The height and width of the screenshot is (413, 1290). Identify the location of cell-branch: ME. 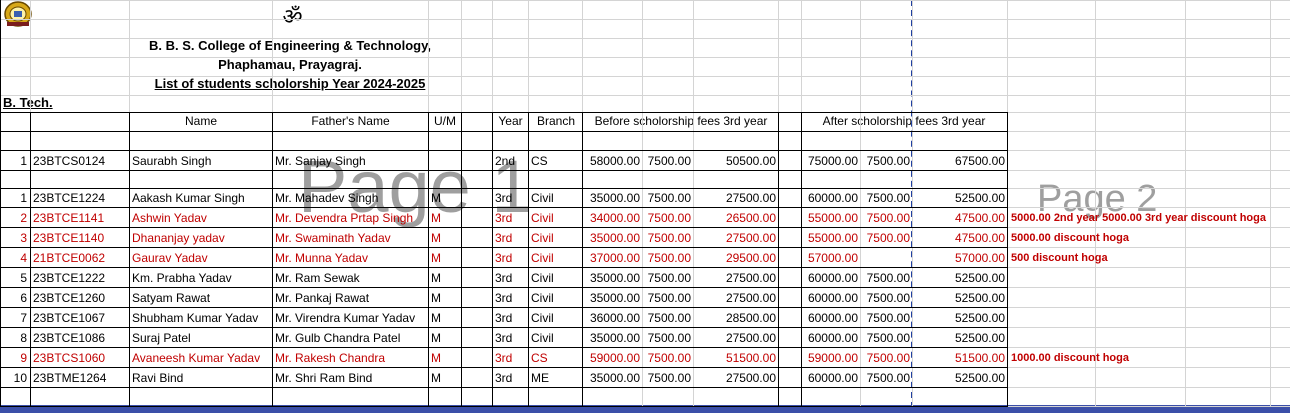
(540, 378).